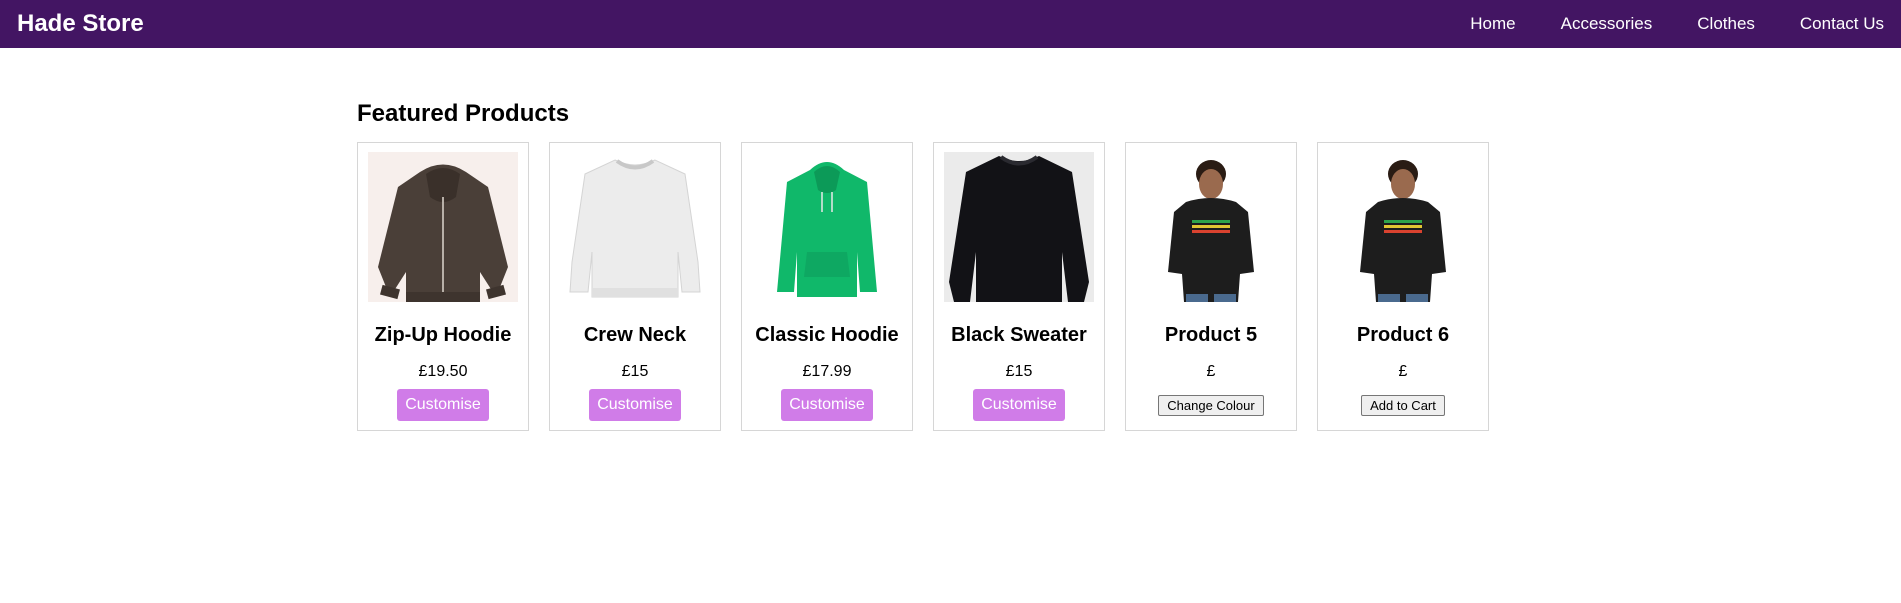  Describe the element at coordinates (443, 371) in the screenshot. I see `product-price: £19.50` at that location.